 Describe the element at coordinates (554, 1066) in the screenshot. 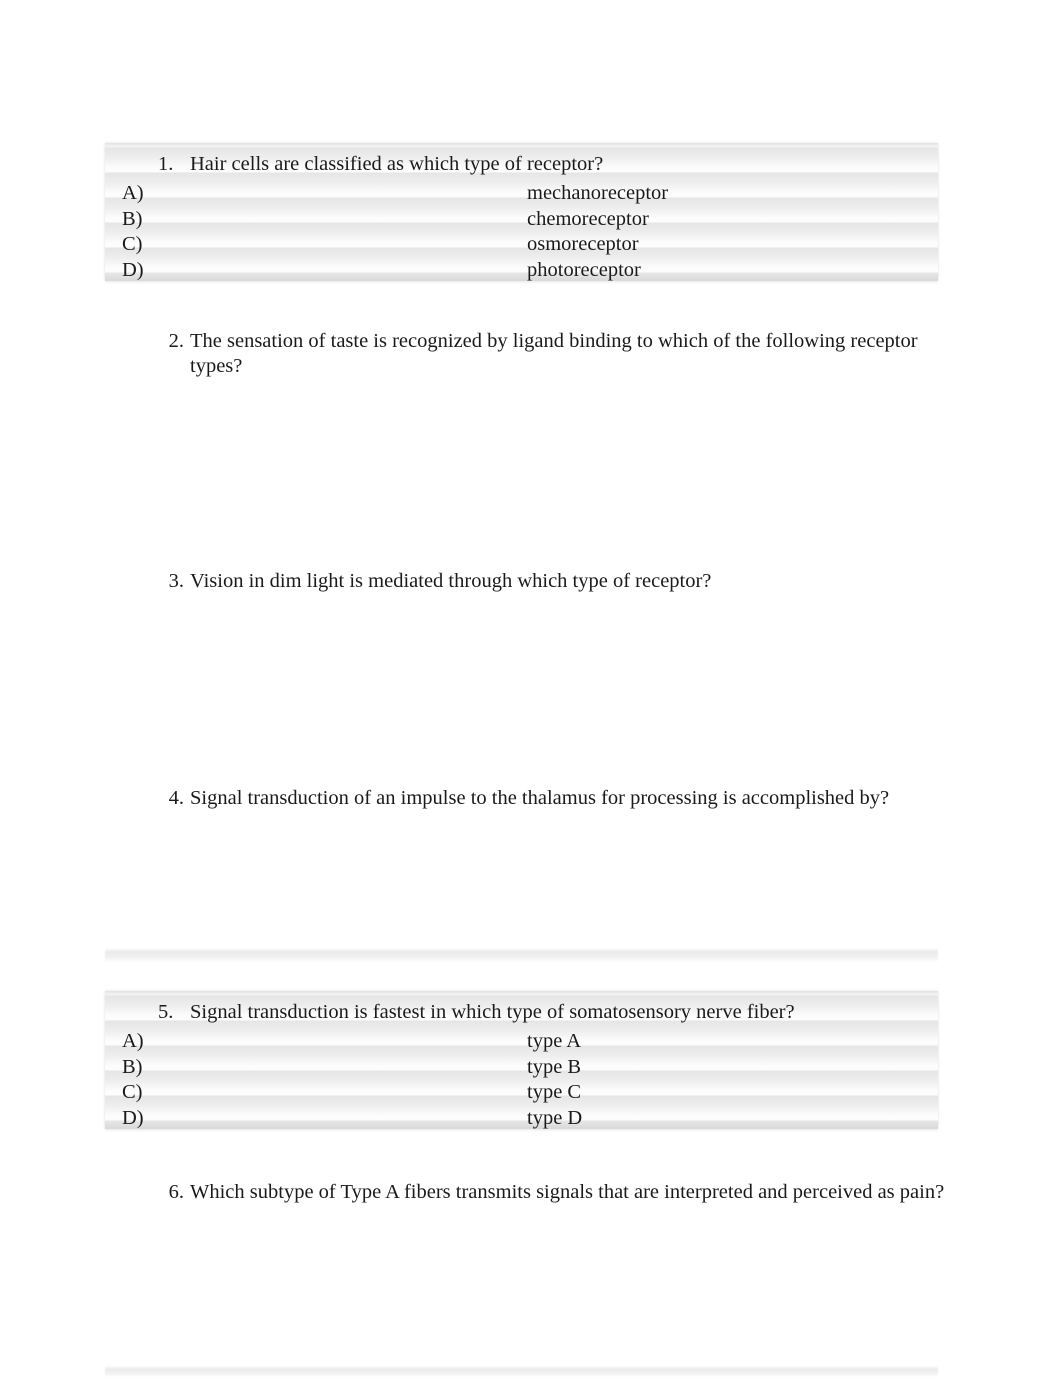

I see `option-text-5b: type B` at that location.